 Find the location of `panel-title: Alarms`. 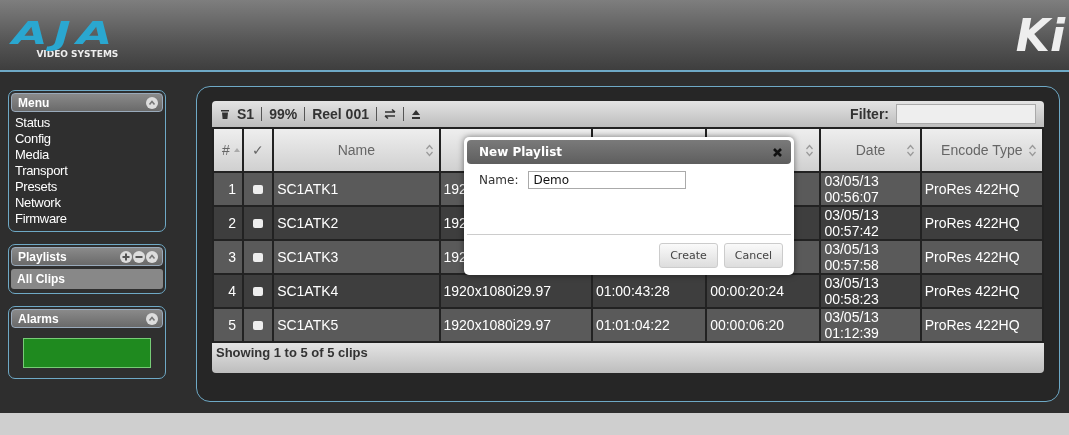

panel-title: Alarms is located at coordinates (38, 318).